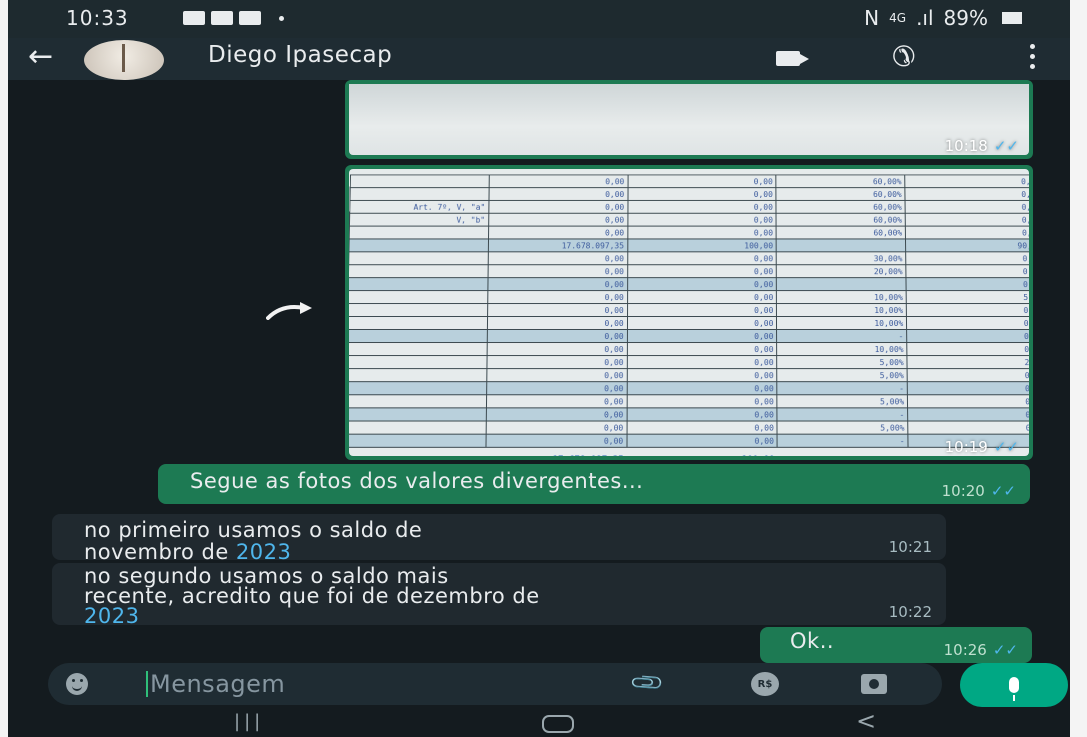  Describe the element at coordinates (792, 58) in the screenshot. I see `video-call-icon` at that location.